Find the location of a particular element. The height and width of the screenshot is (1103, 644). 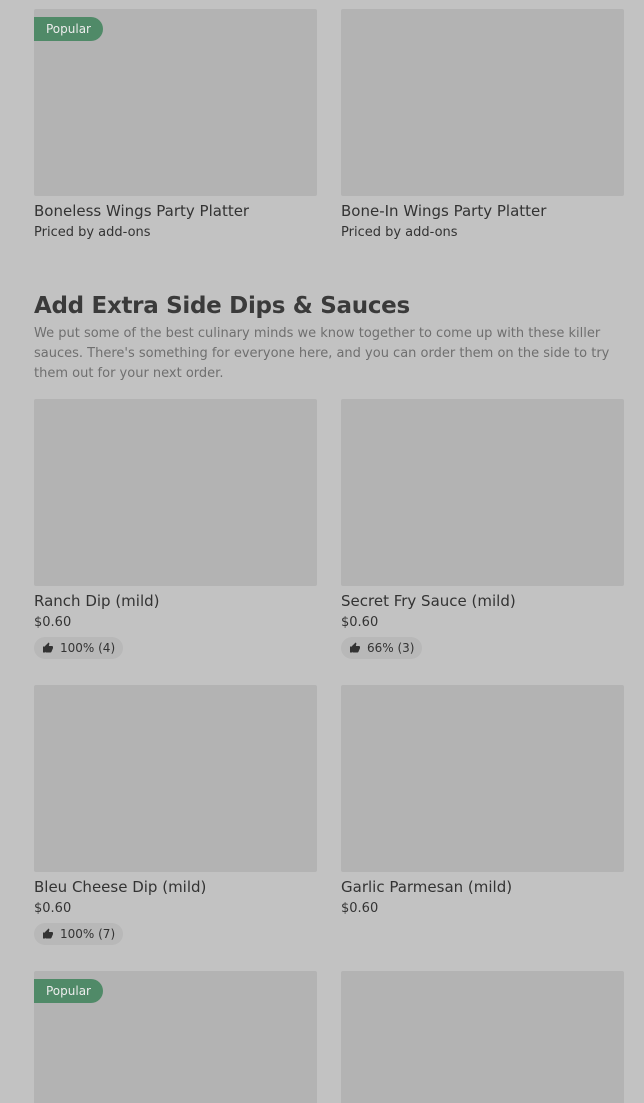

item-name: Bleu Cheese Dip (mild) is located at coordinates (120, 887).